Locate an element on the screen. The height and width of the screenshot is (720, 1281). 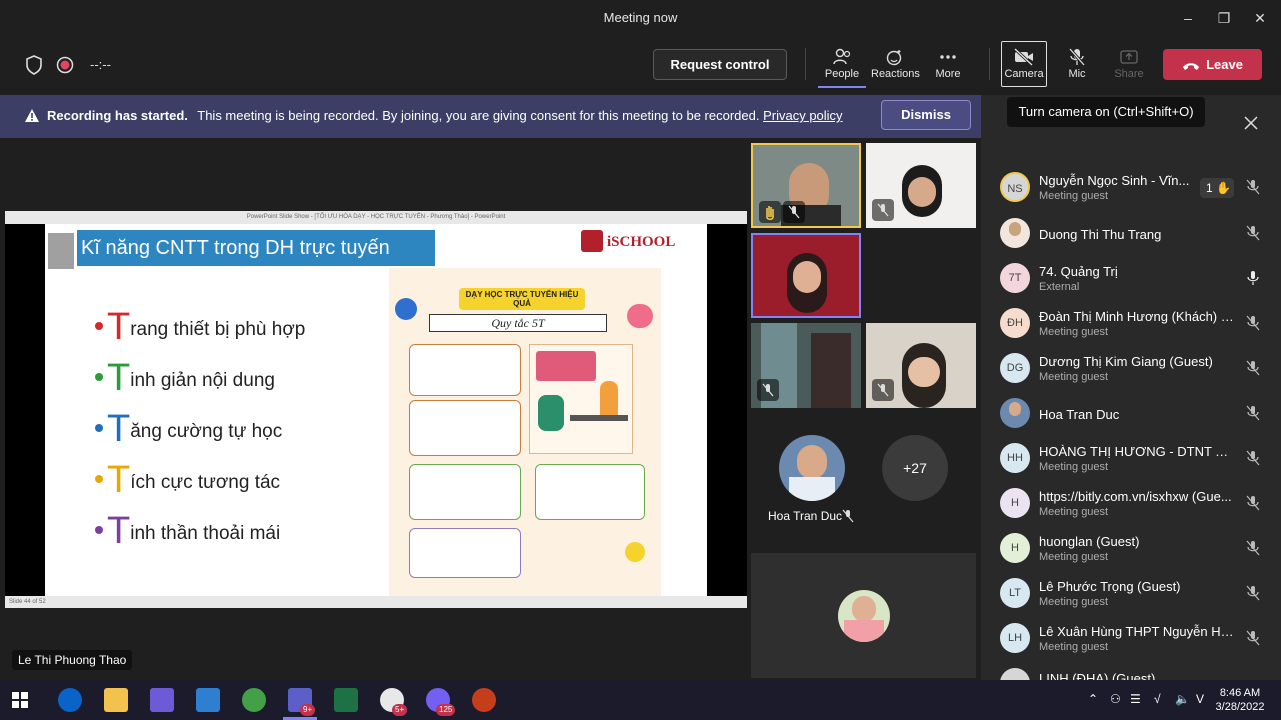
zalo-badge: 5+ is located at coordinates (400, 710).